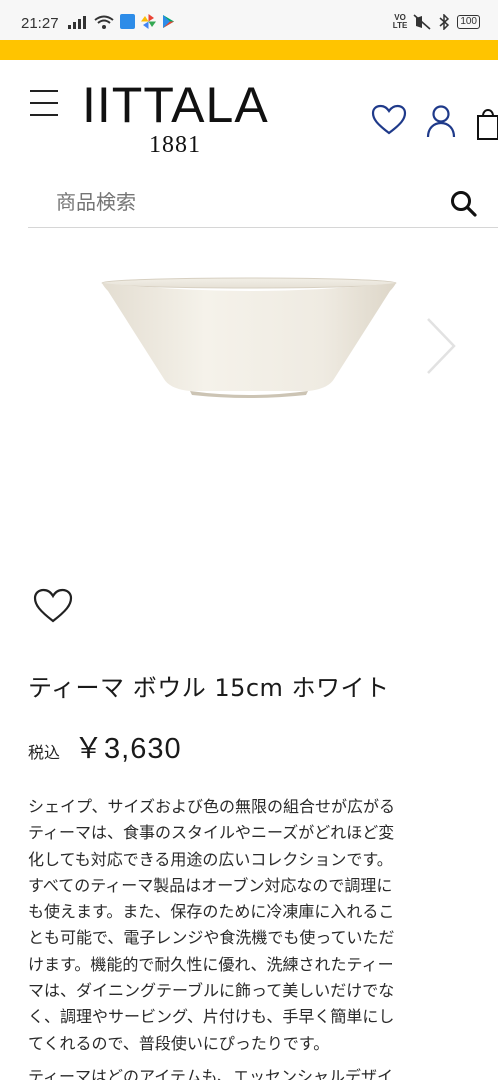 This screenshot has height=1080, width=498. What do you see at coordinates (175, 105) in the screenshot?
I see `logo-text: IITTALA` at bounding box center [175, 105].